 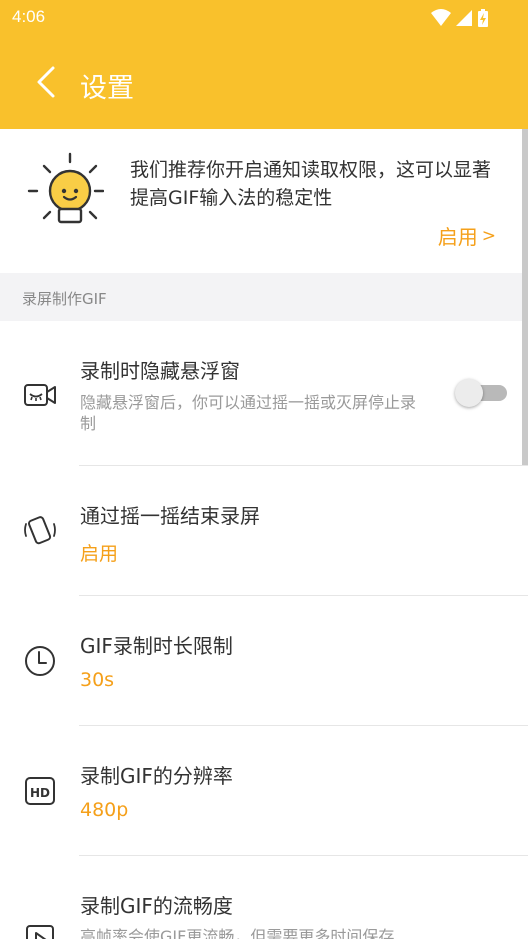 I want to click on setting-title: GIF录制时长限制, so click(x=156, y=646).